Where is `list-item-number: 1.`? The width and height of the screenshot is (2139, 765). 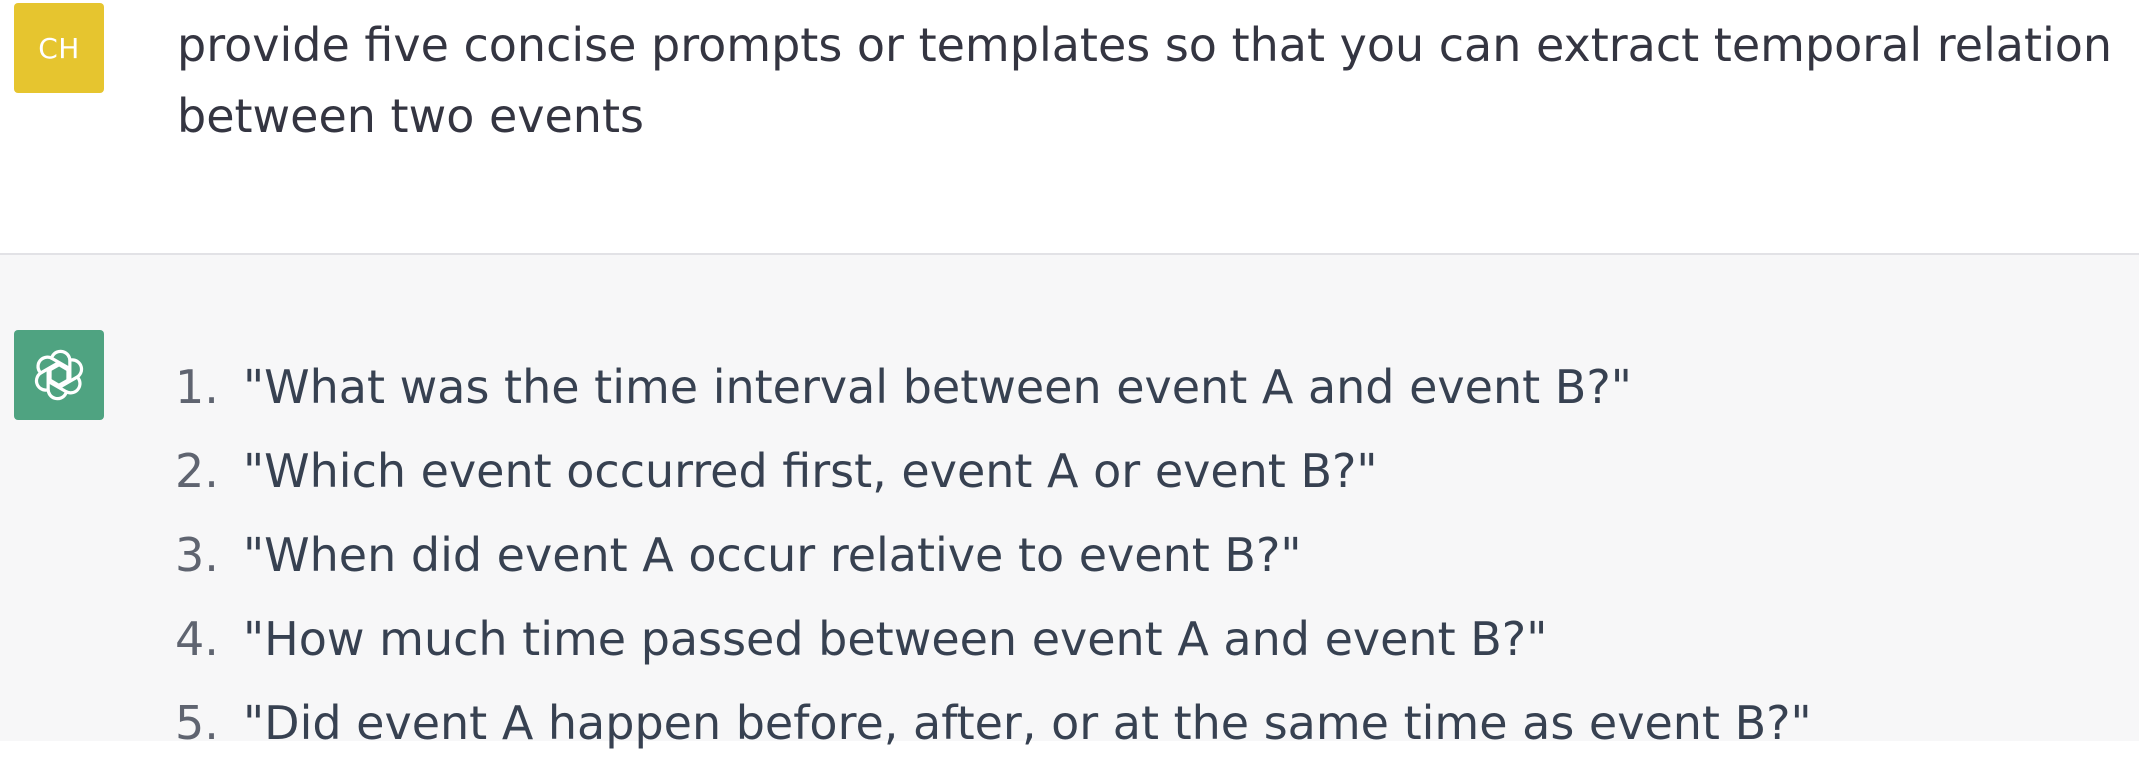
list-item-number: 1. is located at coordinates (197, 387).